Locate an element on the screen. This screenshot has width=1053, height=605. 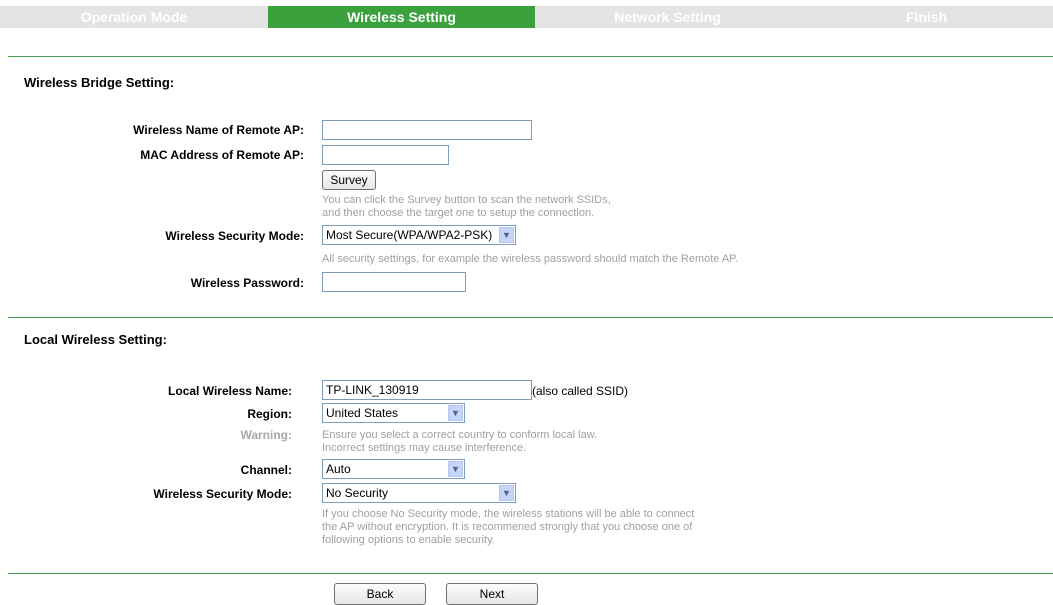
region-select: United States ▼ is located at coordinates (393, 413).